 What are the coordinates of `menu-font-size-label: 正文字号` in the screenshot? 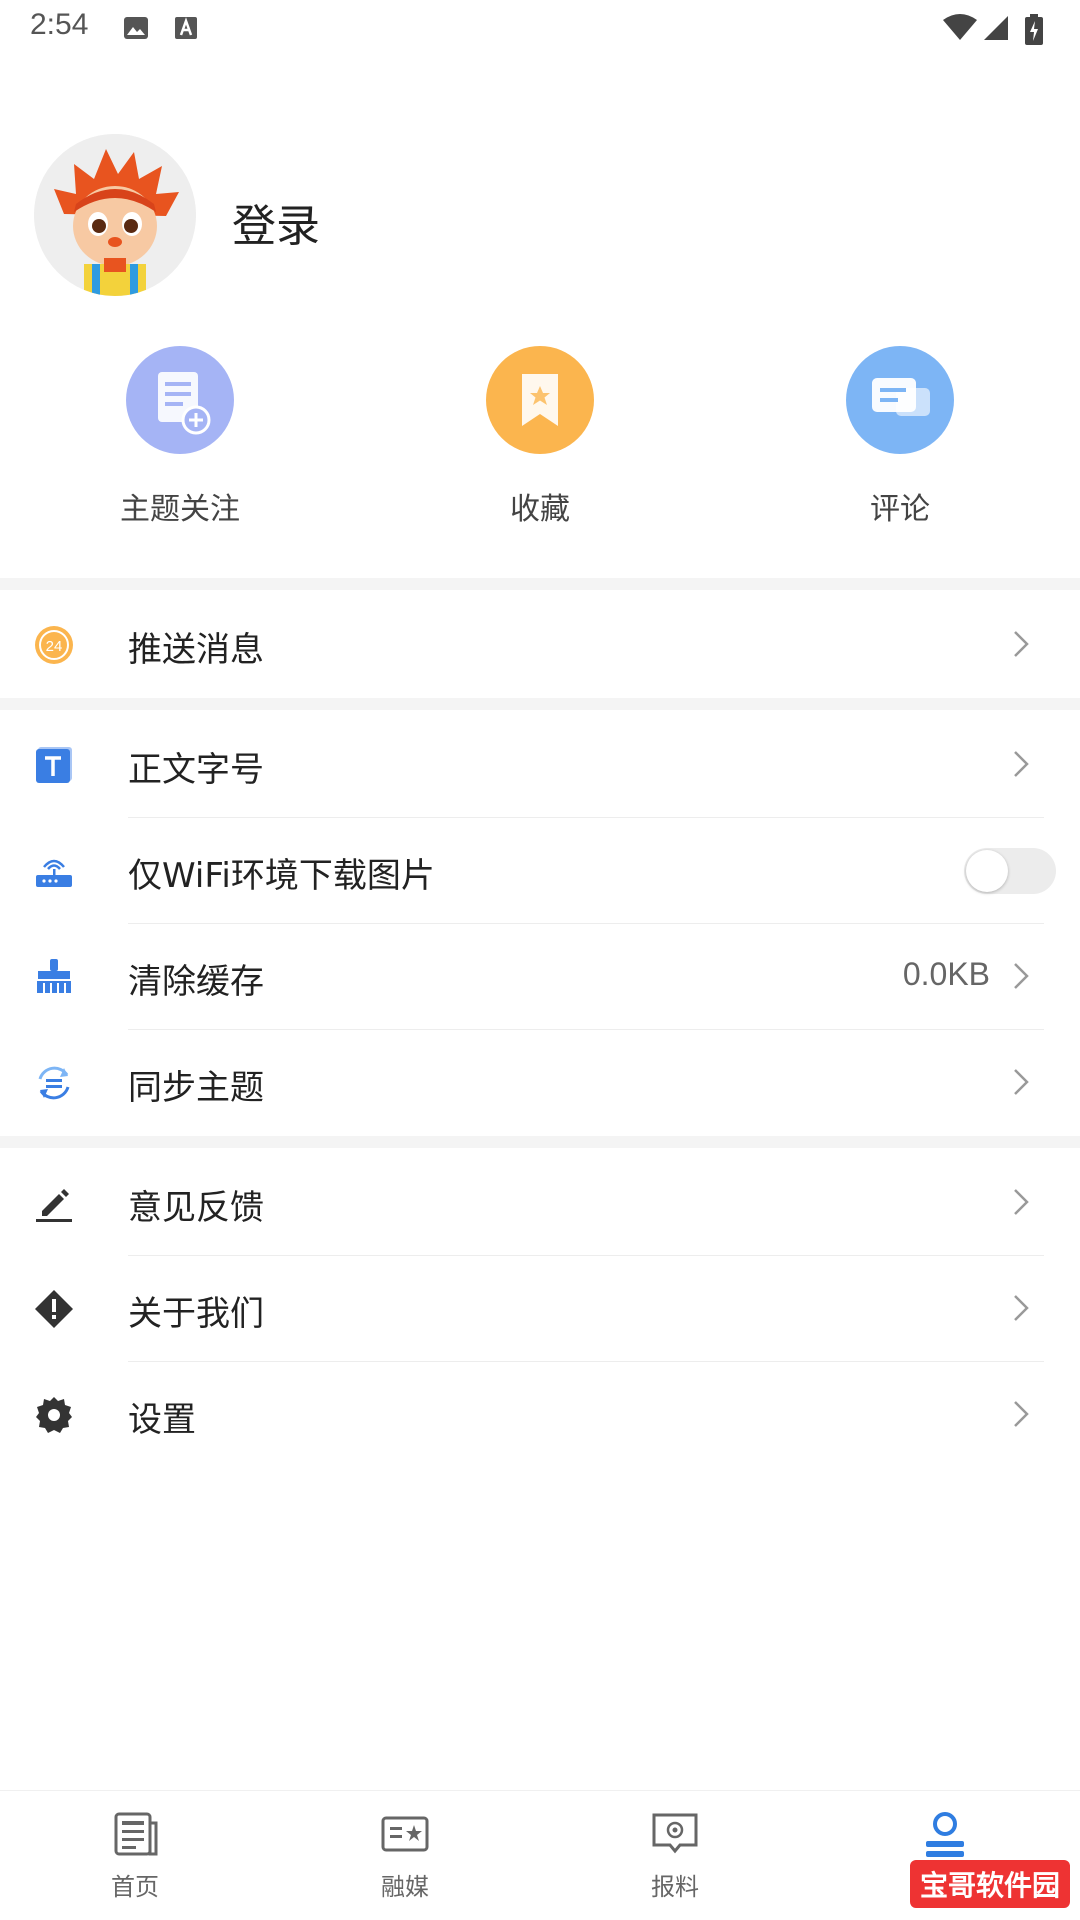 It's located at (196, 770).